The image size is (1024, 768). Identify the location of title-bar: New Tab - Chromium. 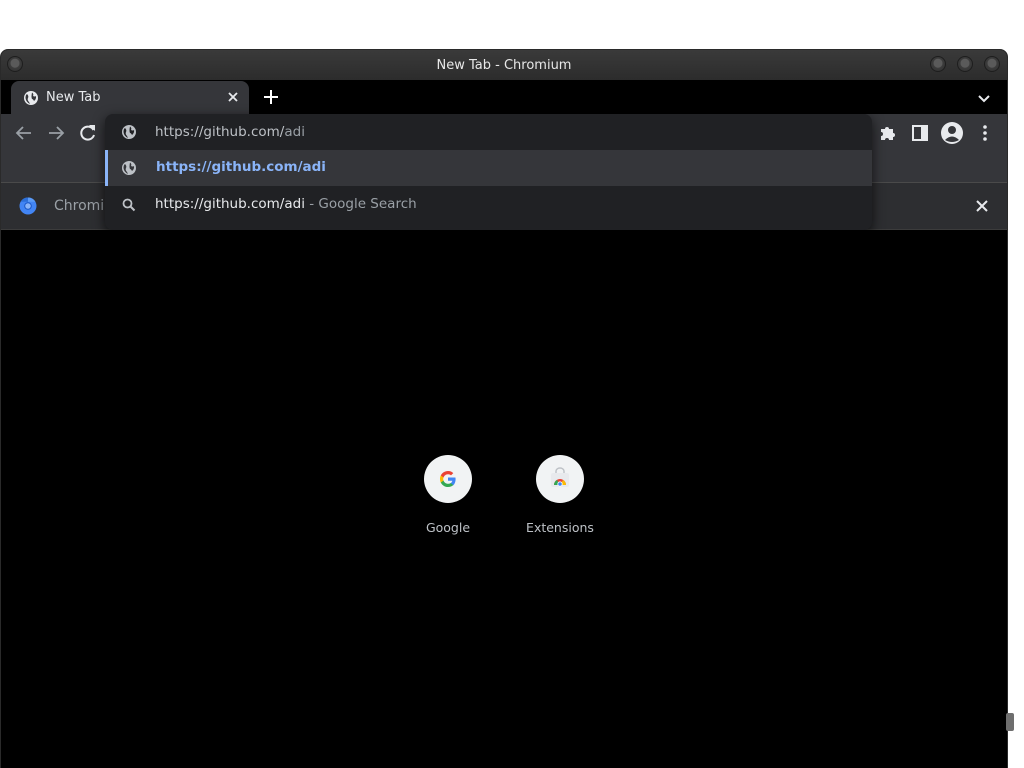
(504, 65).